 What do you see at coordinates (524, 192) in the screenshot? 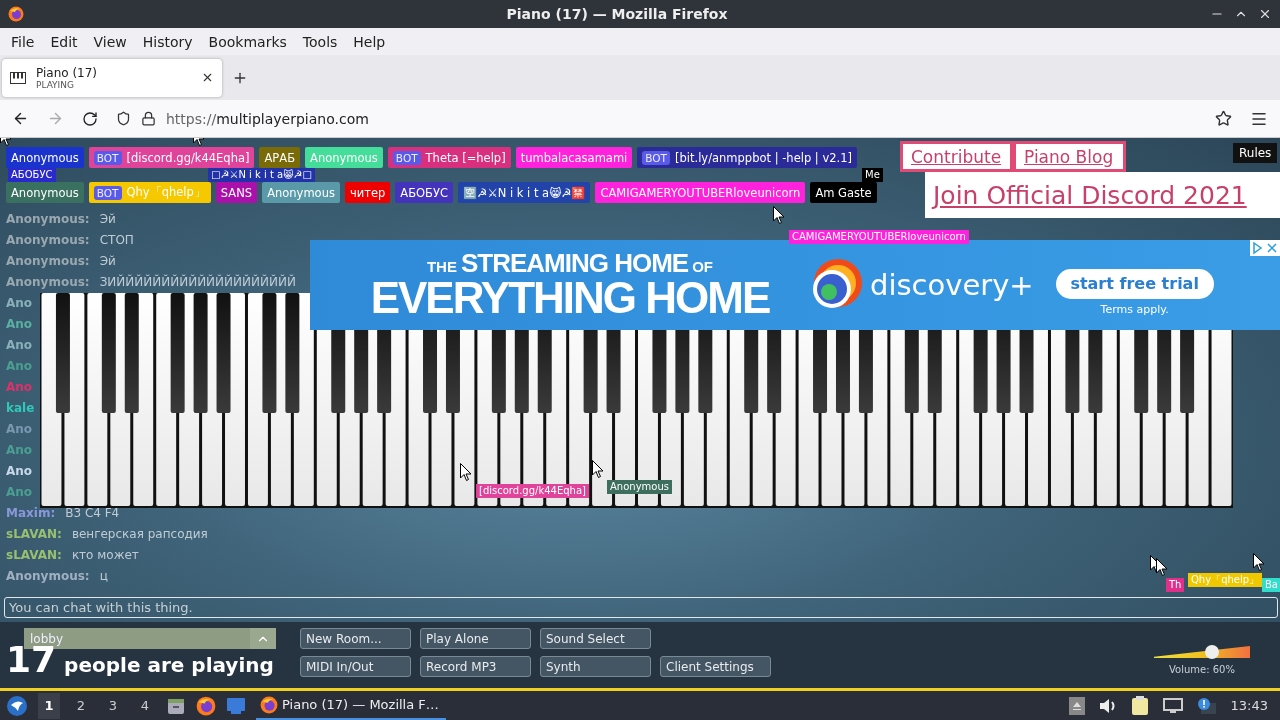
I see `name-tag: 🈳☭⚔N i k i t a😸☭🈲` at bounding box center [524, 192].